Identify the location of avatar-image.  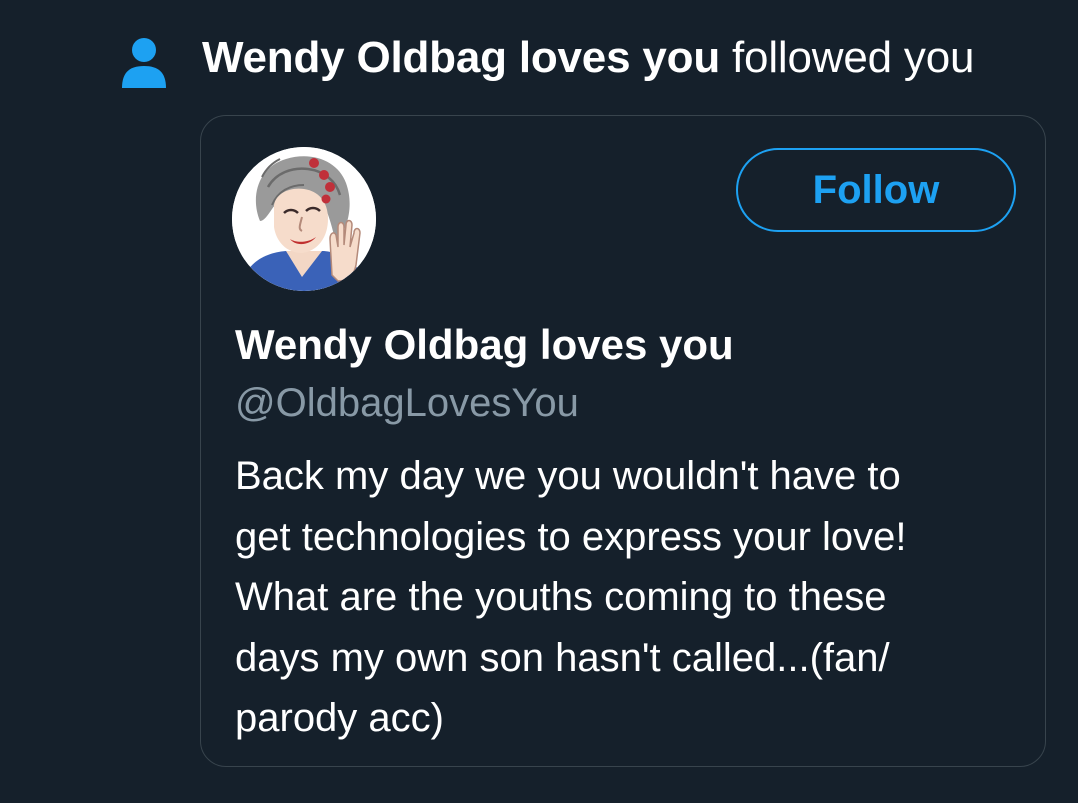
(304, 219).